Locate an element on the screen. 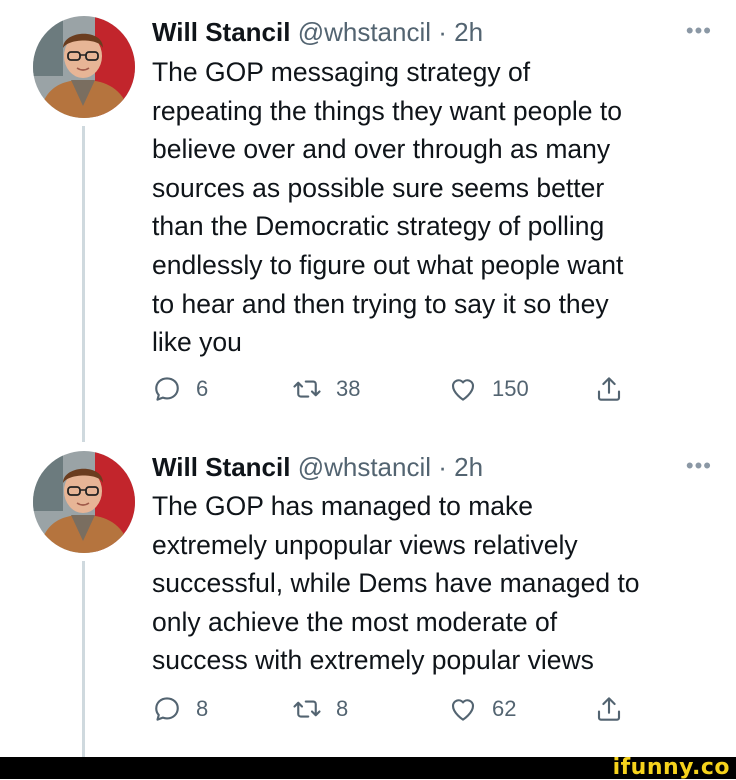 Image resolution: width=736 pixels, height=780 pixels. text-line: like you is located at coordinates (197, 342).